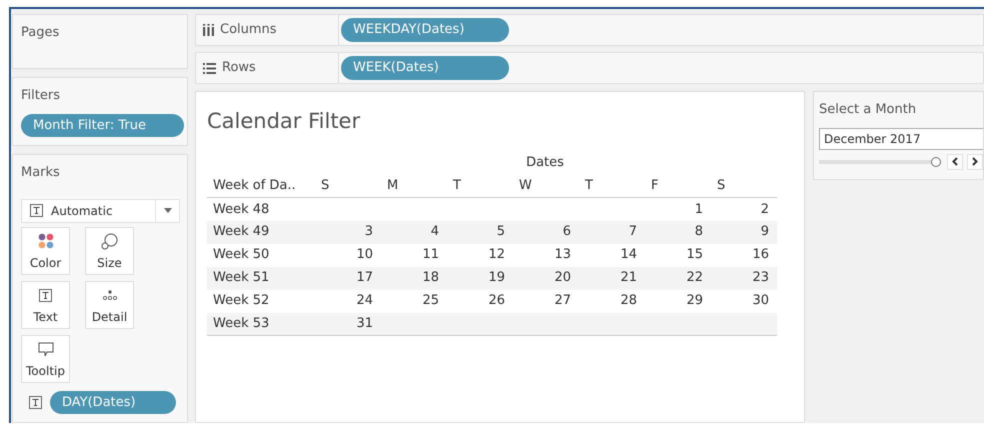 This screenshot has width=984, height=425. What do you see at coordinates (364, 300) in the screenshot?
I see `table-cell: 24` at bounding box center [364, 300].